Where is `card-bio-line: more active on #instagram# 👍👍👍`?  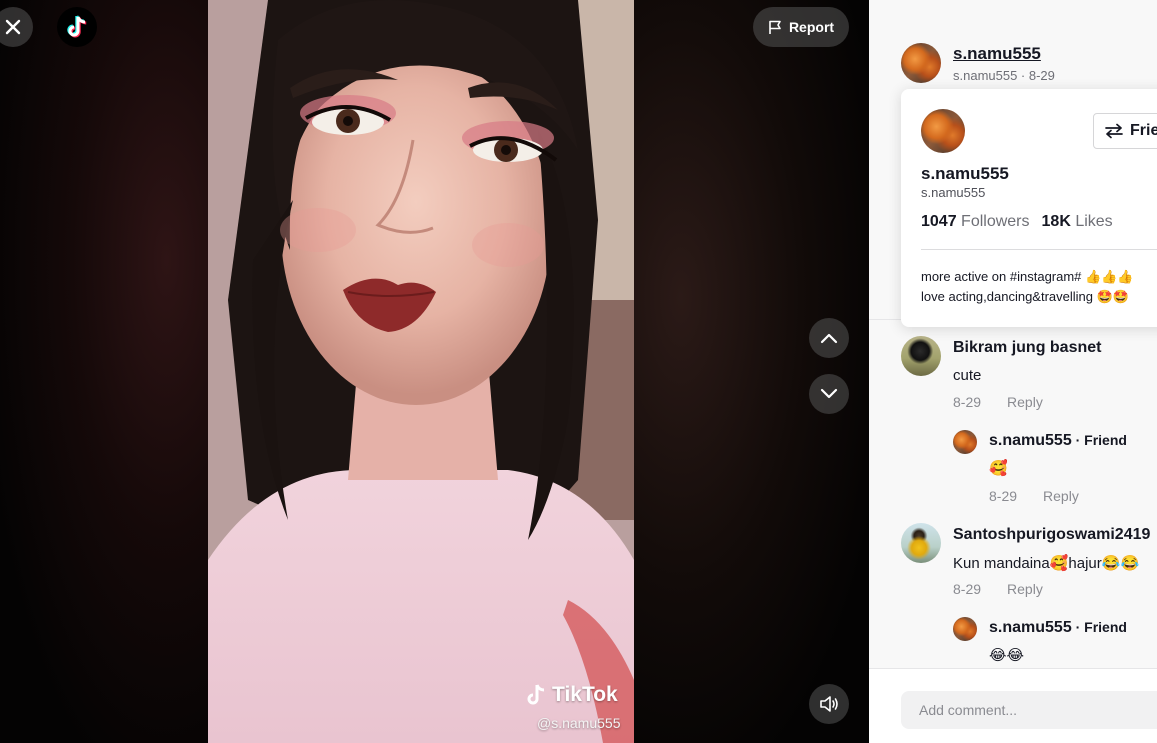
card-bio-line: more active on #instagram# 👍👍👍 is located at coordinates (1027, 276).